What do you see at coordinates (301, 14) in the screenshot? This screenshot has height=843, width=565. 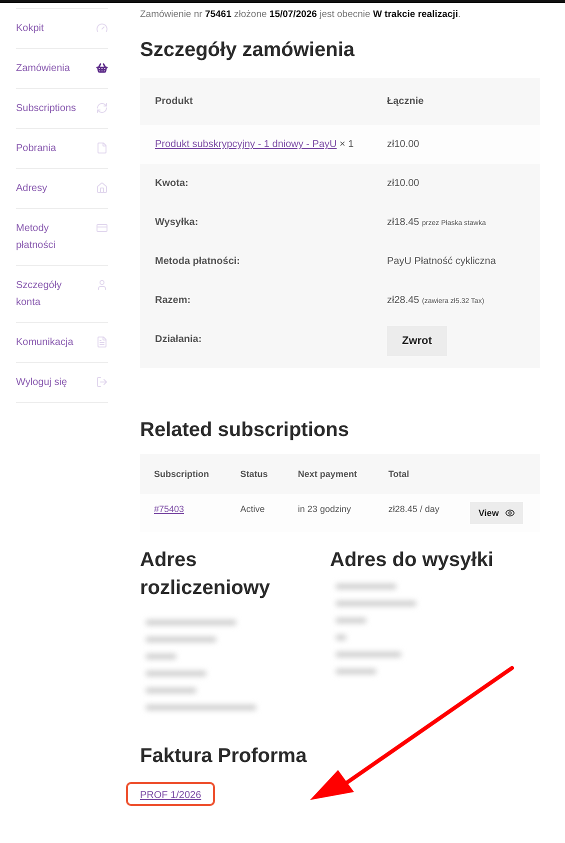 I see `order-status-text: Zamówienie nr 75461 złożone 15/07/2026 jest obecnie W trakcie realizacji.` at bounding box center [301, 14].